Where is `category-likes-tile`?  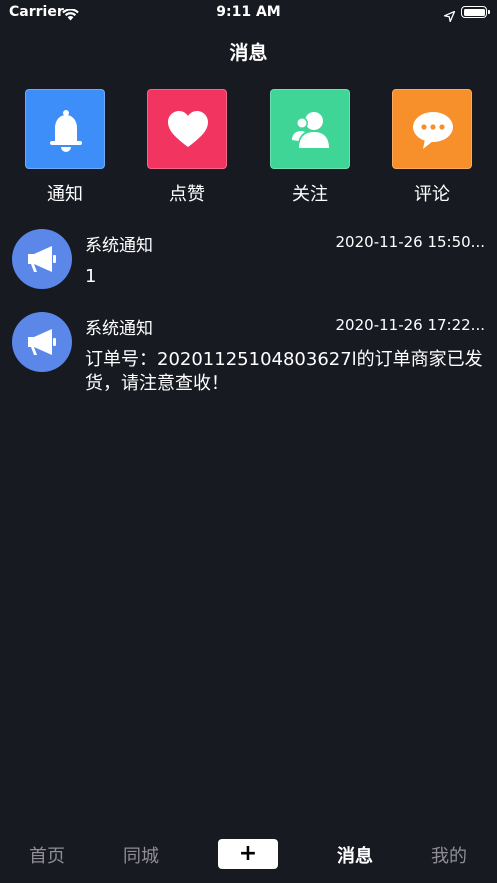
category-likes-tile is located at coordinates (187, 129).